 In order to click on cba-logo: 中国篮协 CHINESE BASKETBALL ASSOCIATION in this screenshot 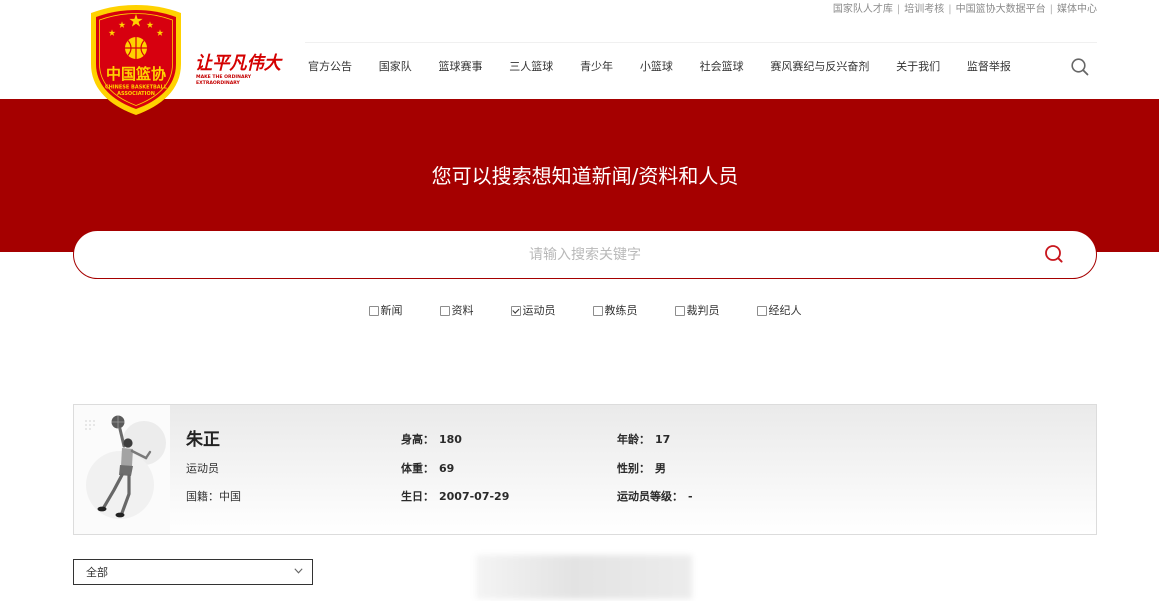, I will do `click(136, 60)`.